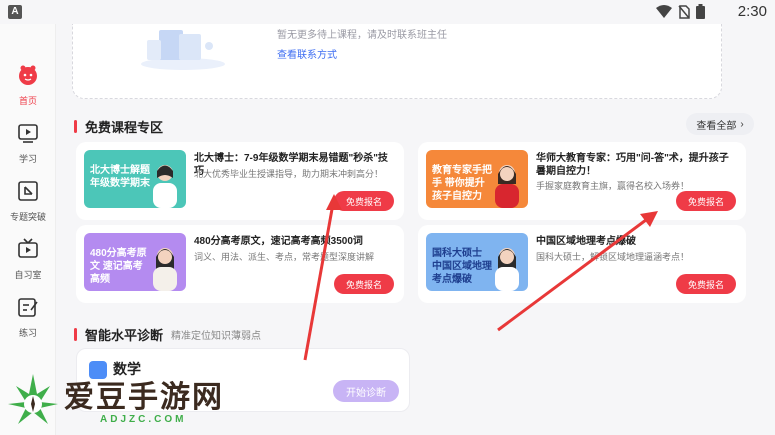  I want to click on sidebar-item-home: 首页, so click(28, 85).